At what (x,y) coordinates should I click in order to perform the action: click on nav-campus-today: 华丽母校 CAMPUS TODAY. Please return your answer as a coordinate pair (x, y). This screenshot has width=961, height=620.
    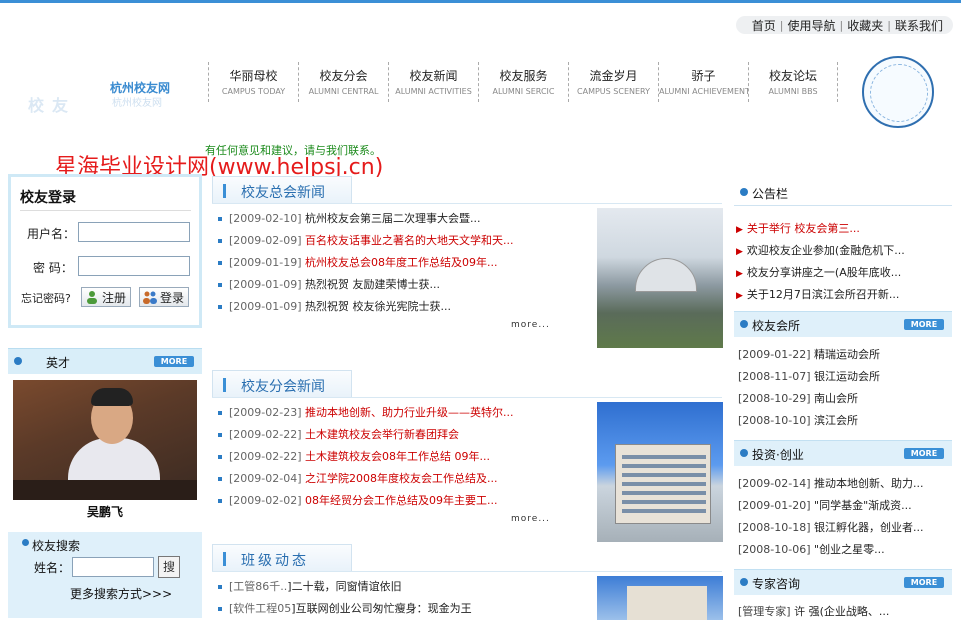
    Looking at the image, I should click on (253, 82).